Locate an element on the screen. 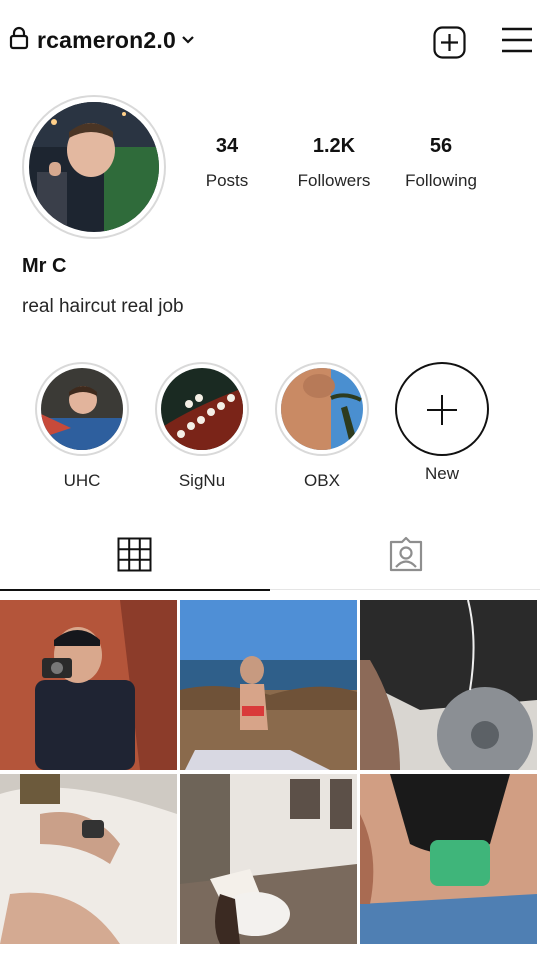  profile-avatar is located at coordinates (94, 167).